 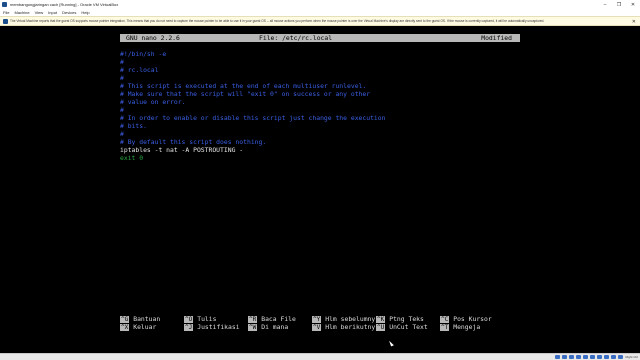 I want to click on shortcut-label: Tulis, so click(x=207, y=319).